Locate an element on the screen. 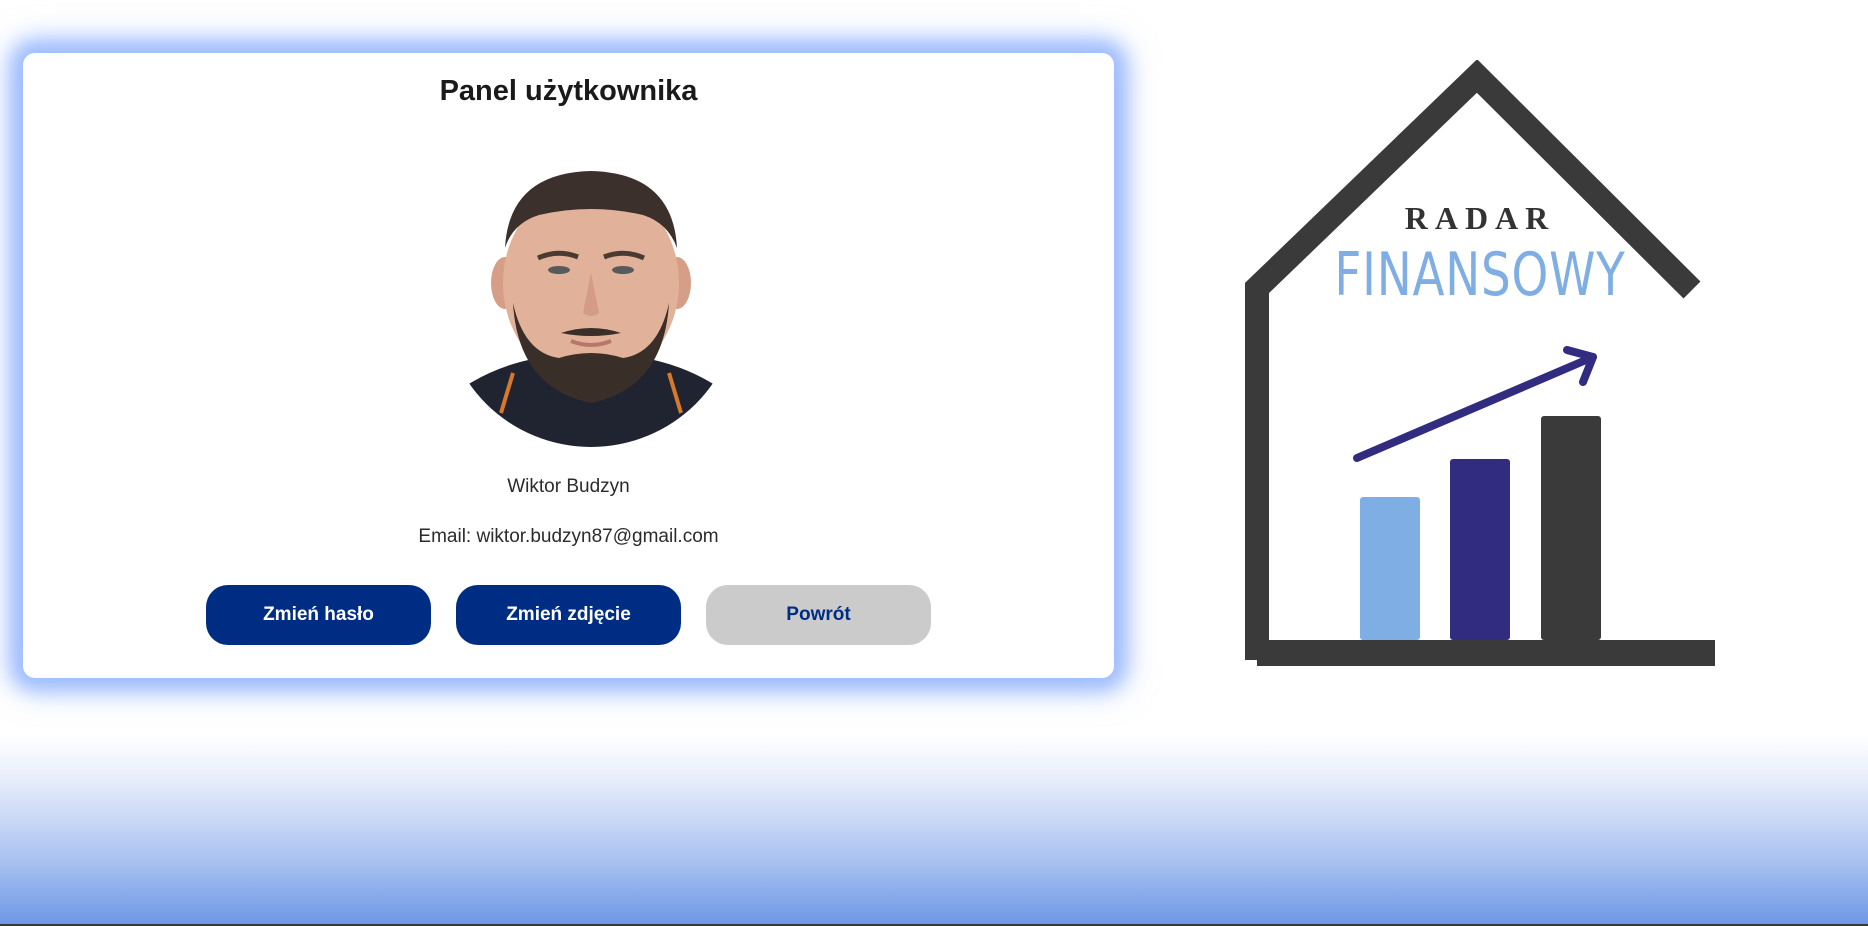 The image size is (1868, 926). change-password-button: Zmień hasło is located at coordinates (318, 615).